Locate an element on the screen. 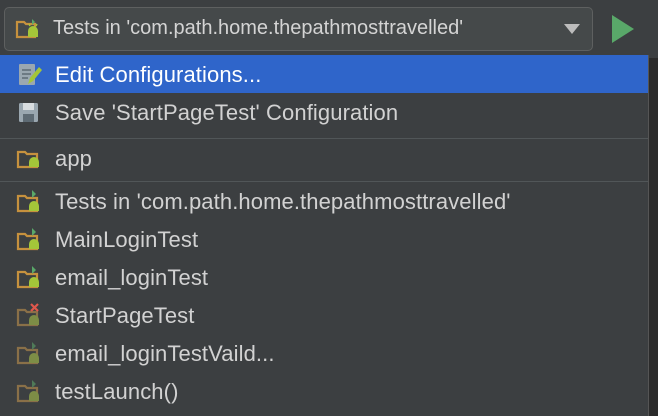 This screenshot has height=416, width=658. menu-item-label: app is located at coordinates (74, 158).